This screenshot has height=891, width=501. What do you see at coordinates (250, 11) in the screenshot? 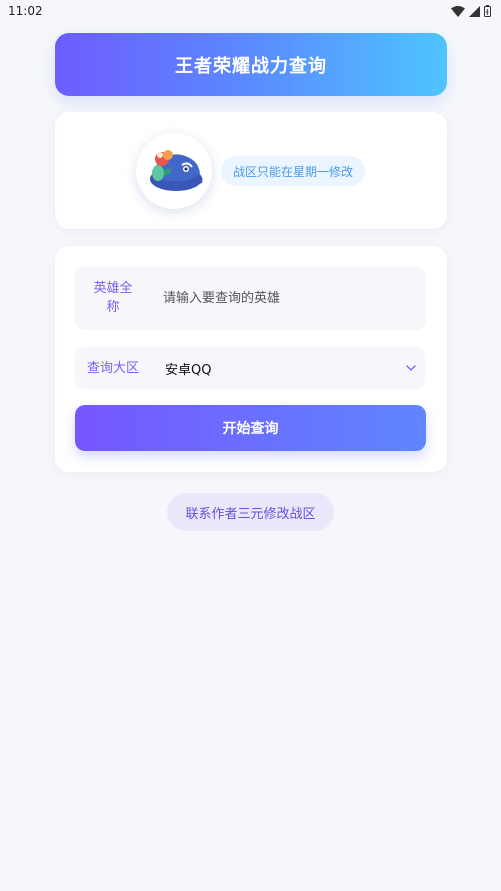
I see `status-bar: 11:02` at bounding box center [250, 11].